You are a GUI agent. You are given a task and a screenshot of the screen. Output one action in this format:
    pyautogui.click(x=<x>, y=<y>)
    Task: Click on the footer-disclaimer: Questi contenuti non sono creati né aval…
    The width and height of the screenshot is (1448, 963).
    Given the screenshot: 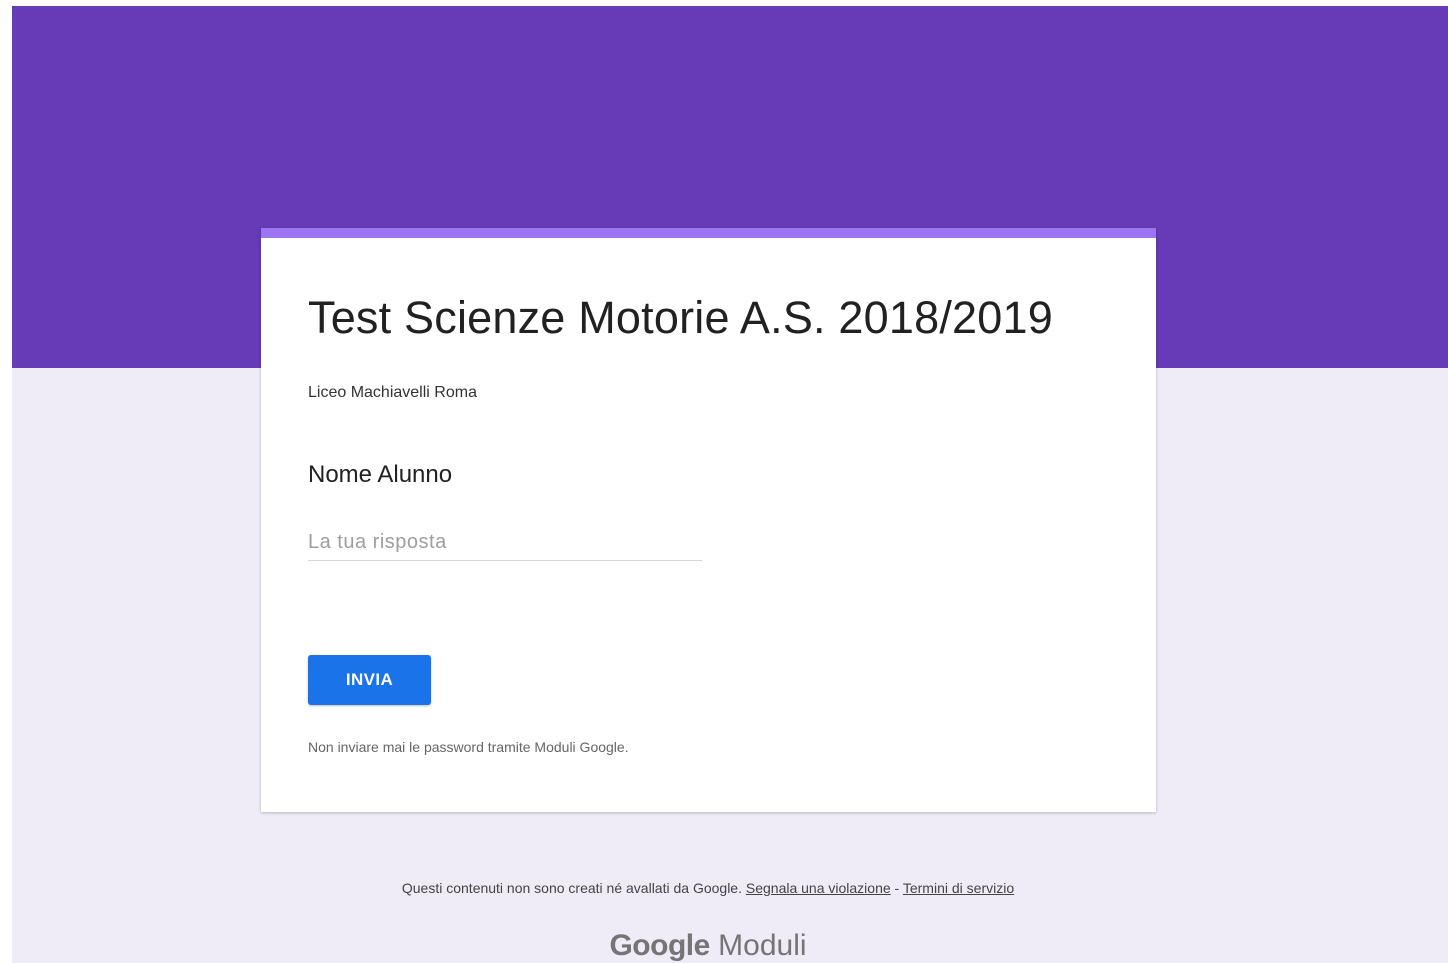 What is the action you would take?
    pyautogui.click(x=708, y=888)
    